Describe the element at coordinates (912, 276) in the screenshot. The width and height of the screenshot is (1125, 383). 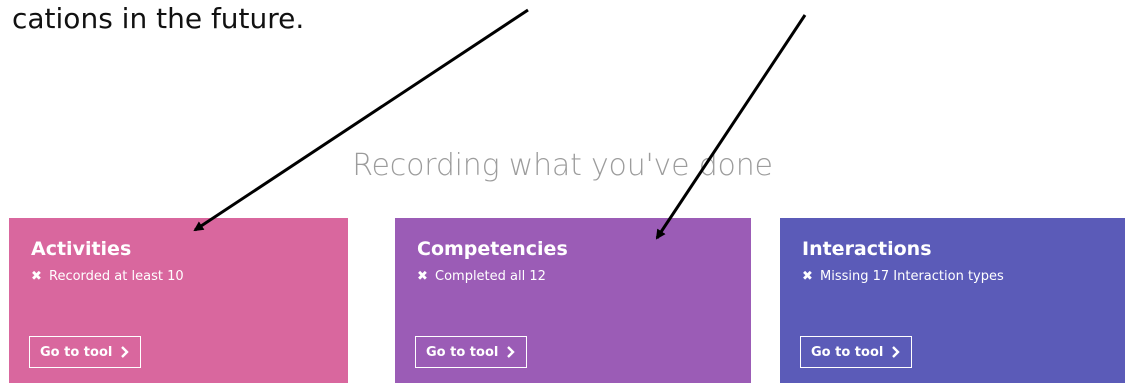
I see `card-status-text: Missing 17 Interaction types` at that location.